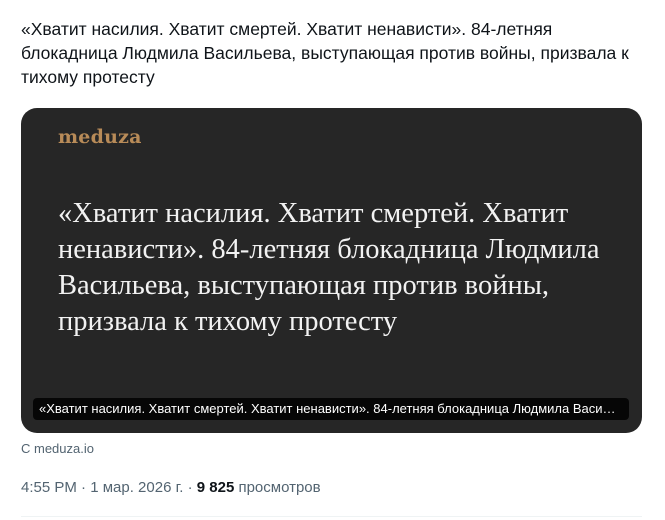 The image size is (665, 520). I want to click on meduza-logo: meduza, so click(100, 137).